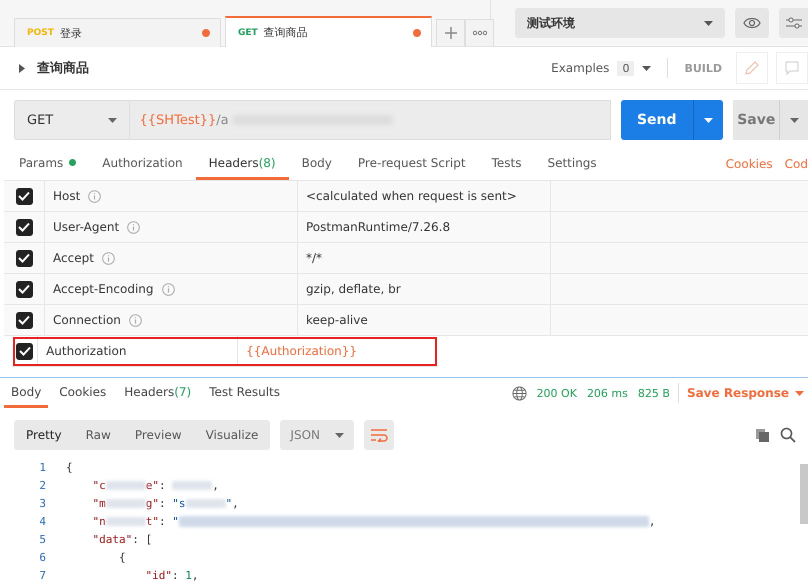  I want to click on response-tab: Headers(7), so click(157, 393).